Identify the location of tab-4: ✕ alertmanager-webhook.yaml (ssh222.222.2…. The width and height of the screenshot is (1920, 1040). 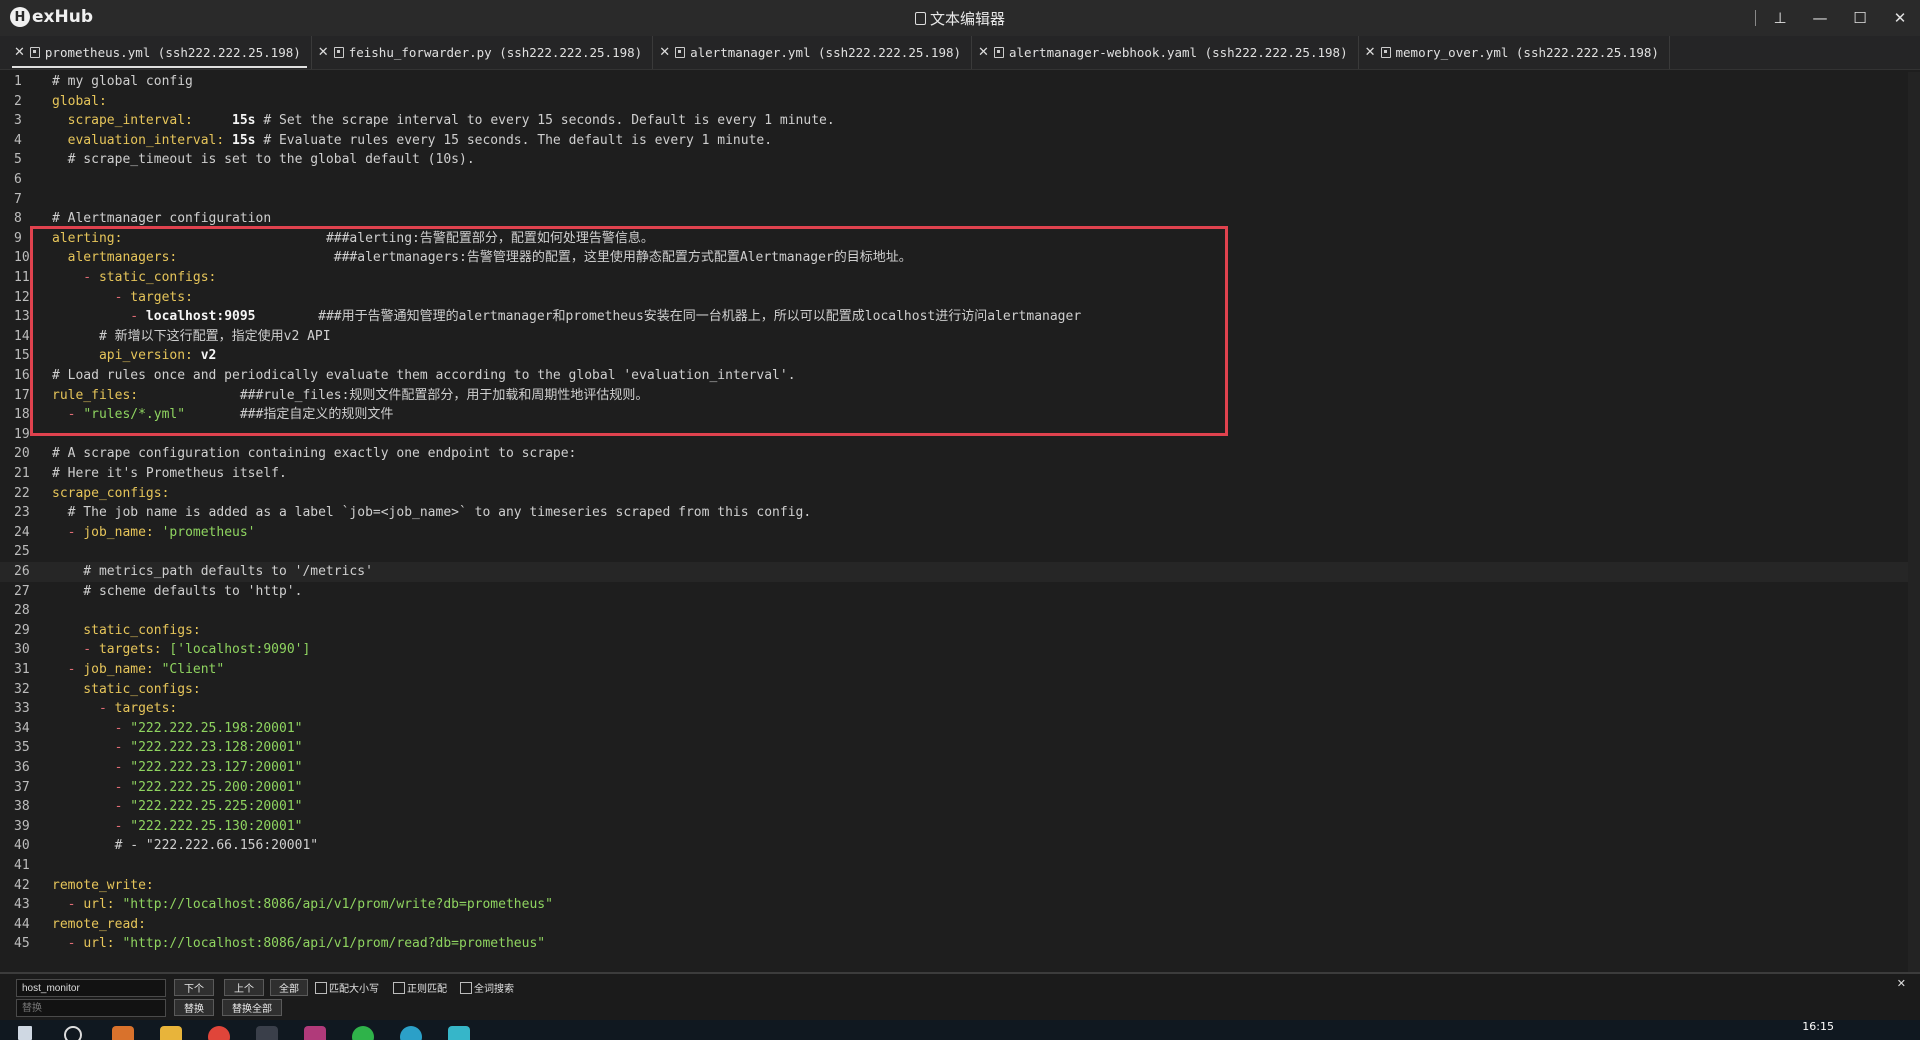
(1165, 52).